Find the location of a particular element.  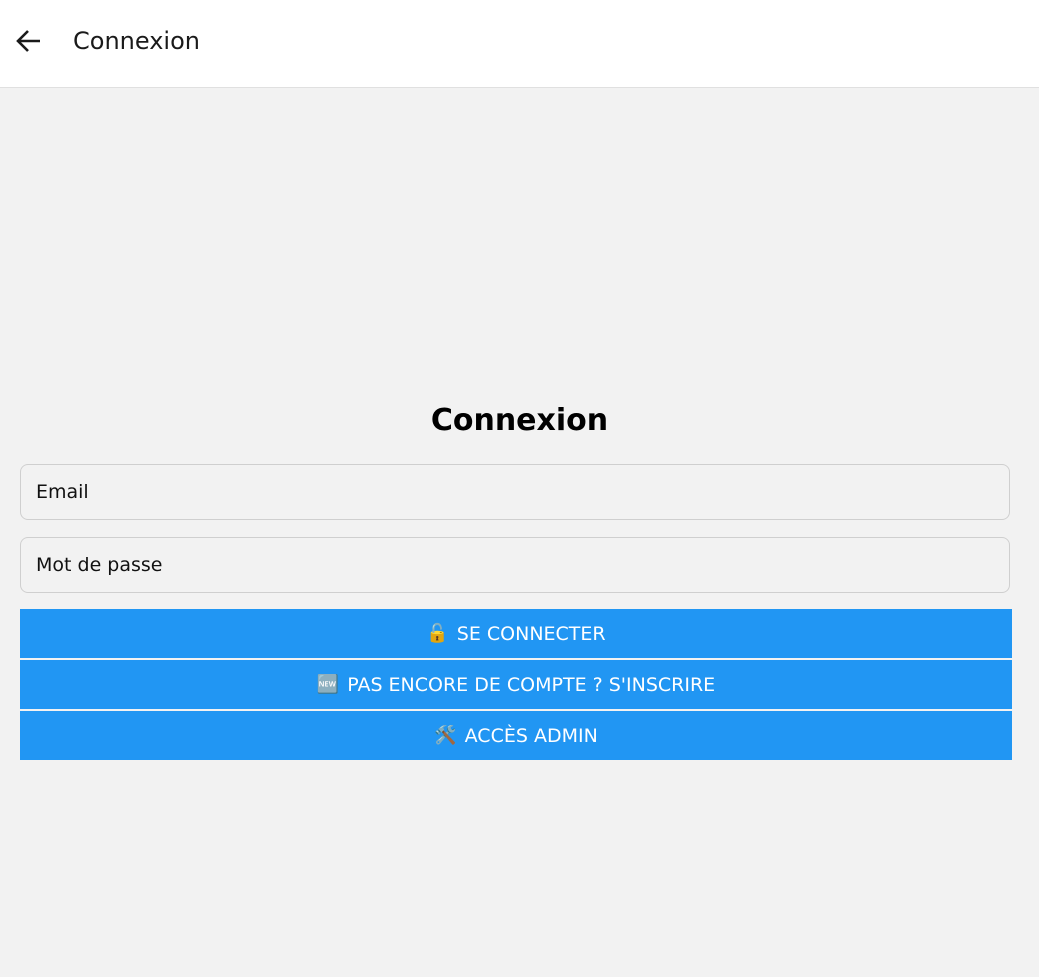

password-field is located at coordinates (515, 565).